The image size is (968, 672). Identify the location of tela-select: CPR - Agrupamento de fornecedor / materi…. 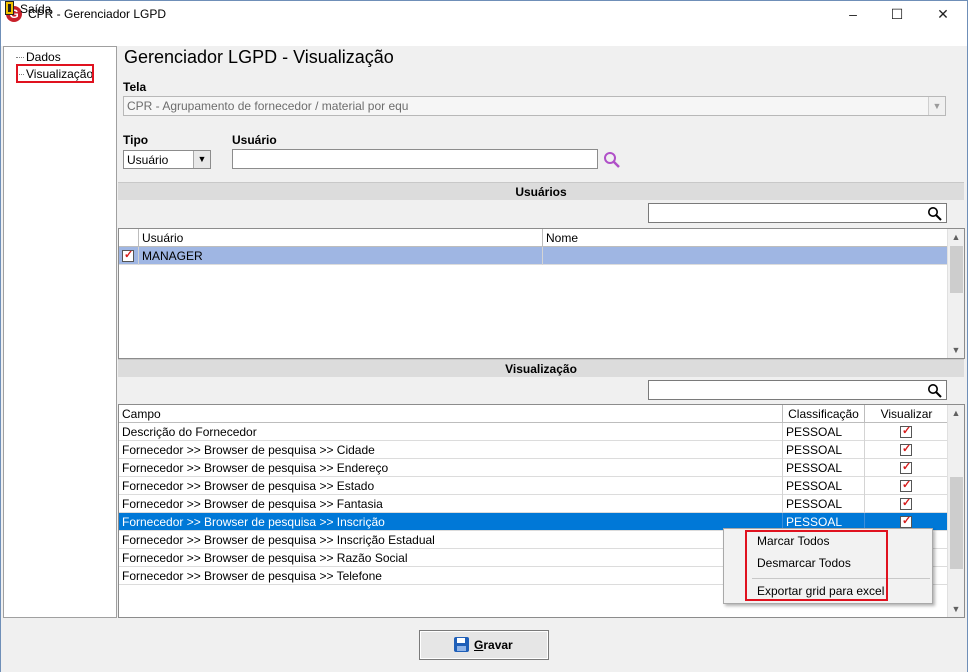
(534, 106).